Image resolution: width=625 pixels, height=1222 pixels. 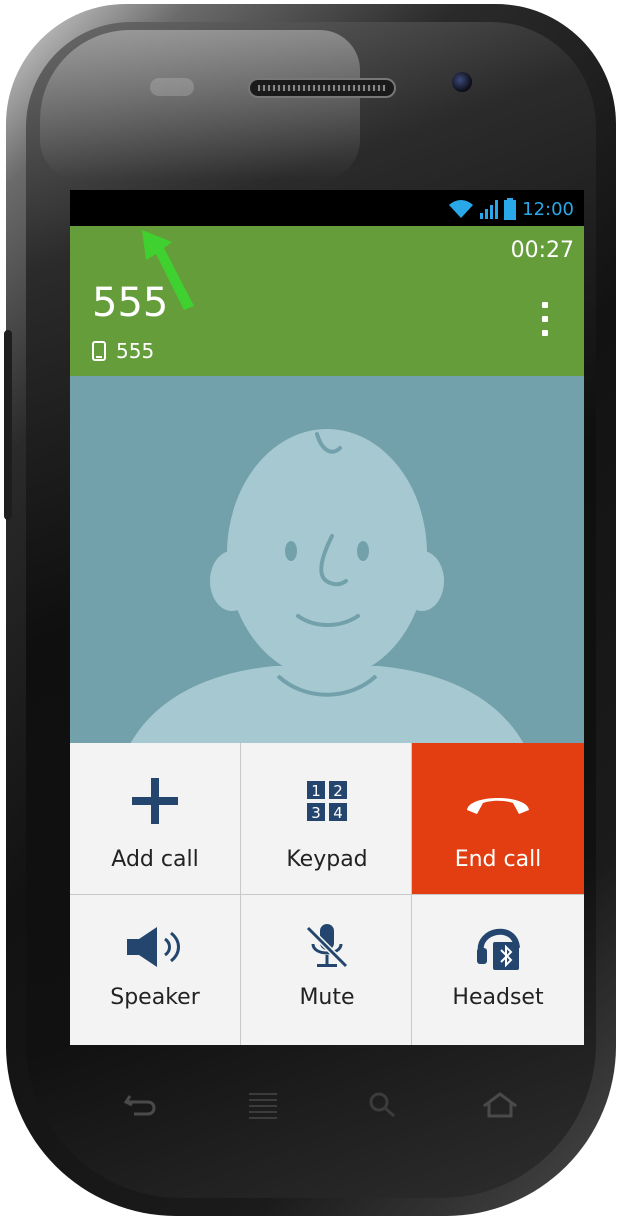 What do you see at coordinates (338, 791) in the screenshot?
I see `keypad-key-2: 2` at bounding box center [338, 791].